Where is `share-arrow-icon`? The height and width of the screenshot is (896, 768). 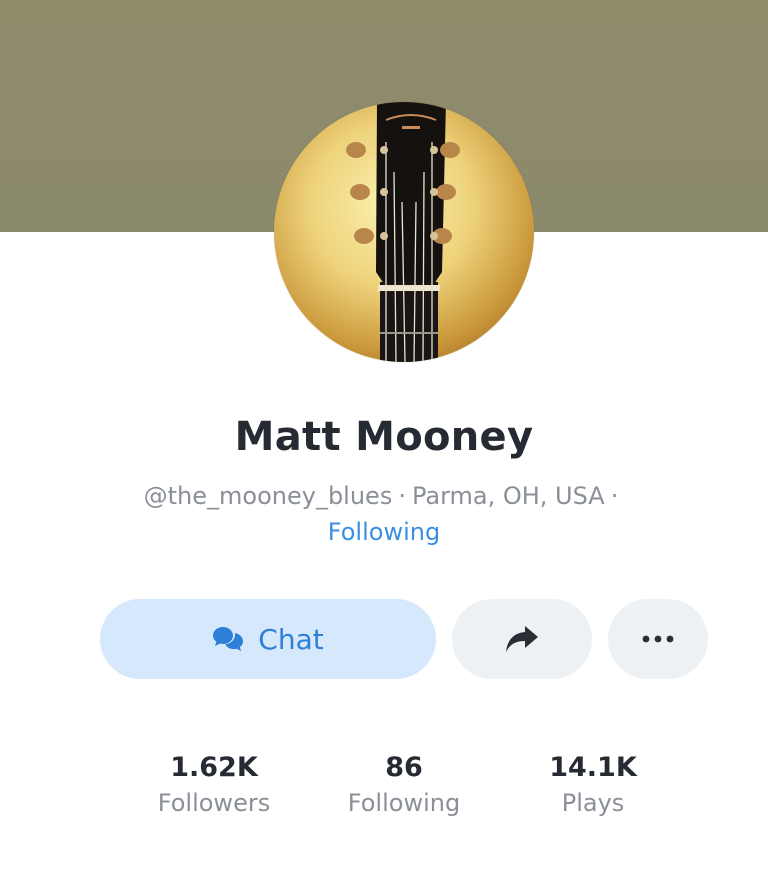 share-arrow-icon is located at coordinates (522, 639).